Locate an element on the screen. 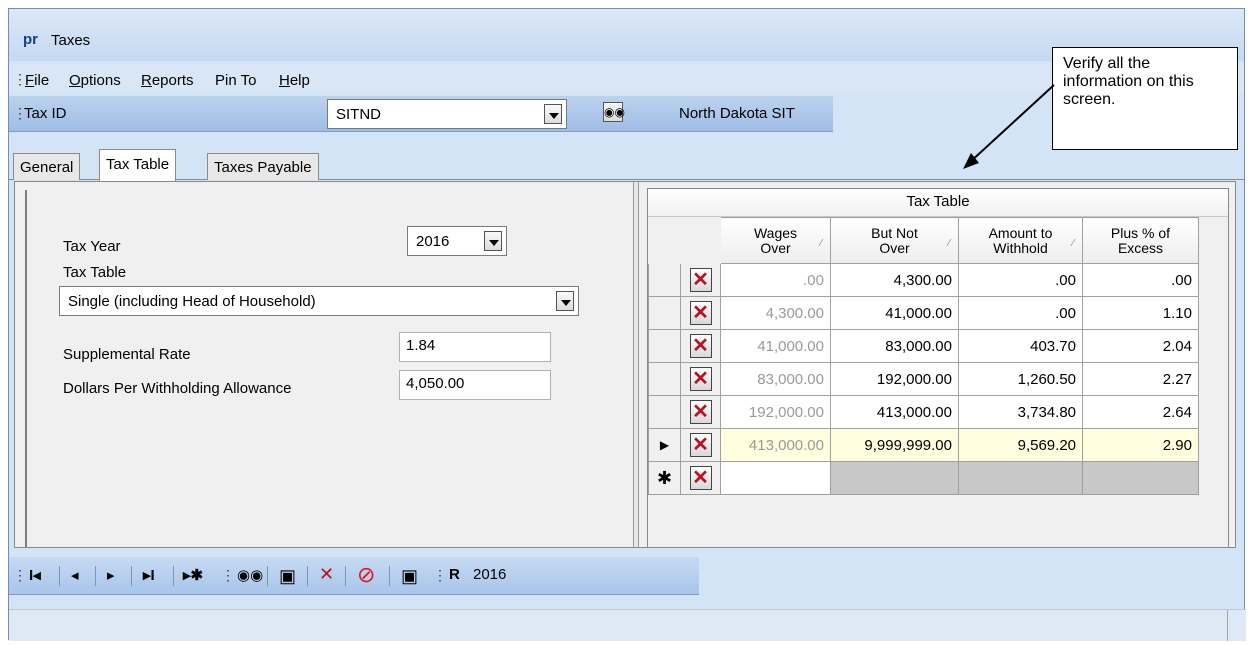  grid-caption: Tax Table is located at coordinates (938, 203).